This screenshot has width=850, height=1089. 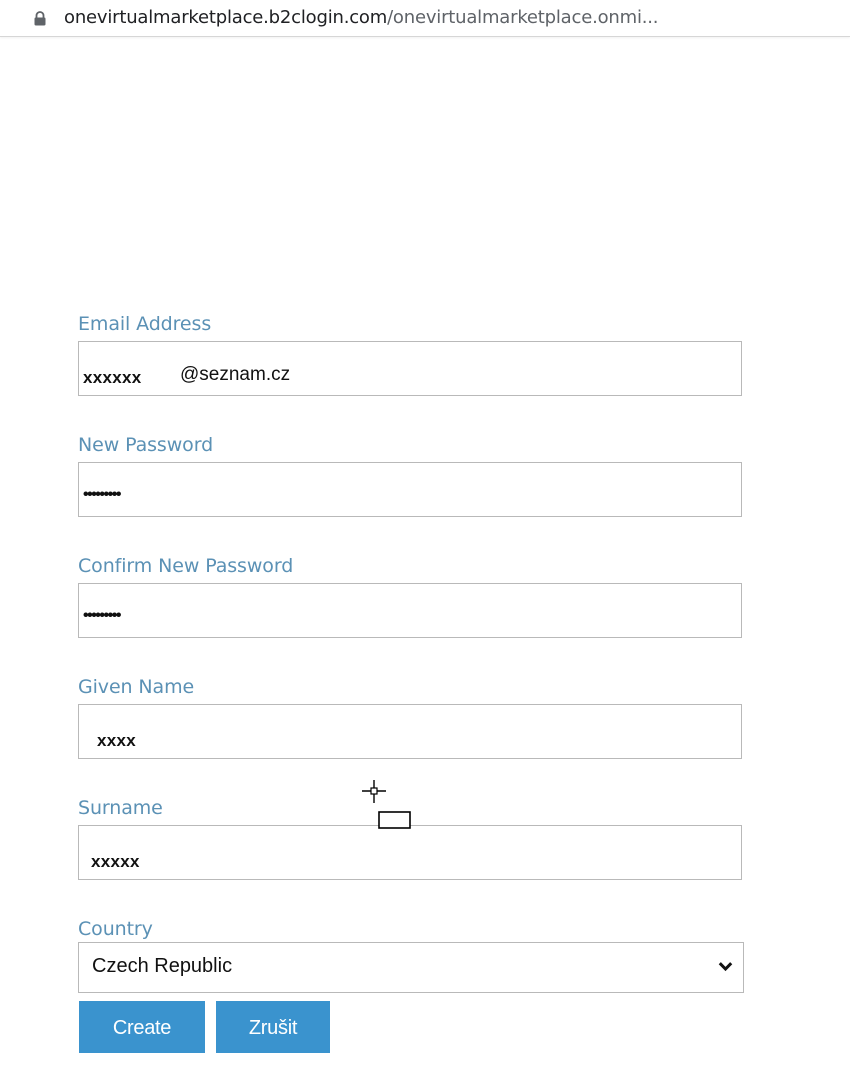 I want to click on lock-icon, so click(x=40, y=18).